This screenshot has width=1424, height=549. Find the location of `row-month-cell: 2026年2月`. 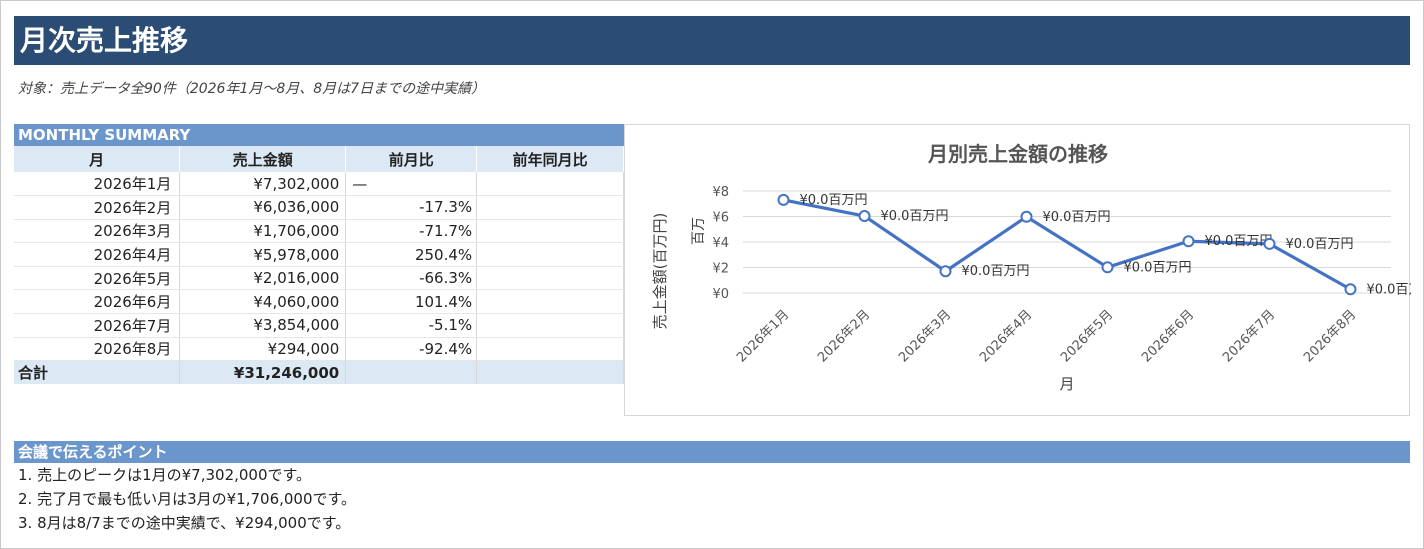

row-month-cell: 2026年2月 is located at coordinates (97, 207).